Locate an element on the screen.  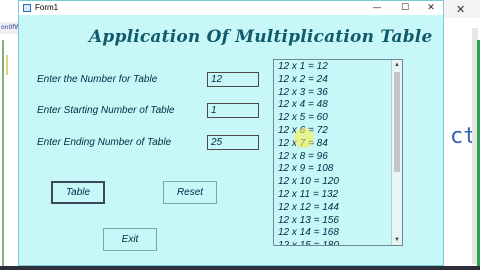
start-number-label: Enter Starting Number of Table is located at coordinates (106, 110).